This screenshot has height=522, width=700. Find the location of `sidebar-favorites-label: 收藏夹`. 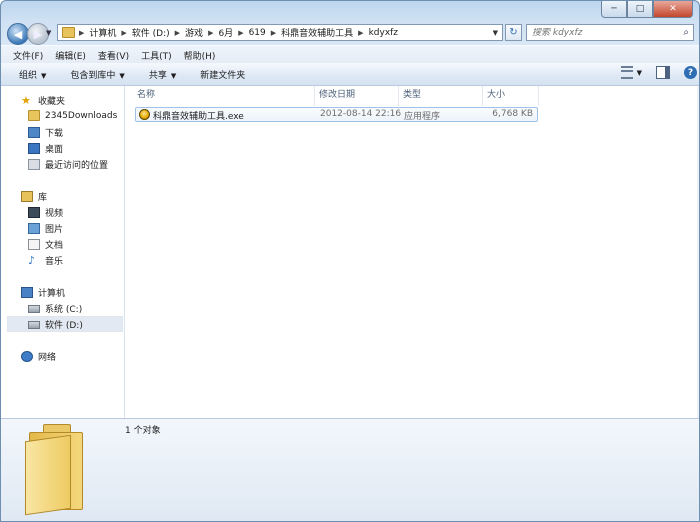

sidebar-favorites-label: 收藏夹 is located at coordinates (52, 102).